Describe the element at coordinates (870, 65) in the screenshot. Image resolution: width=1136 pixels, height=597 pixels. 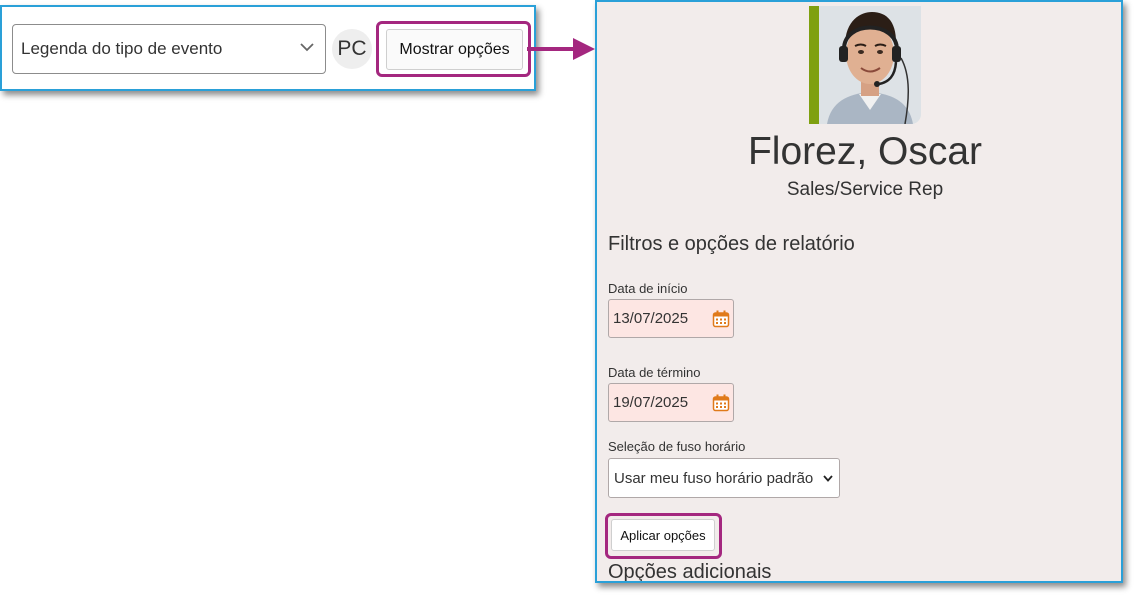
I see `headset-agent-photo` at that location.